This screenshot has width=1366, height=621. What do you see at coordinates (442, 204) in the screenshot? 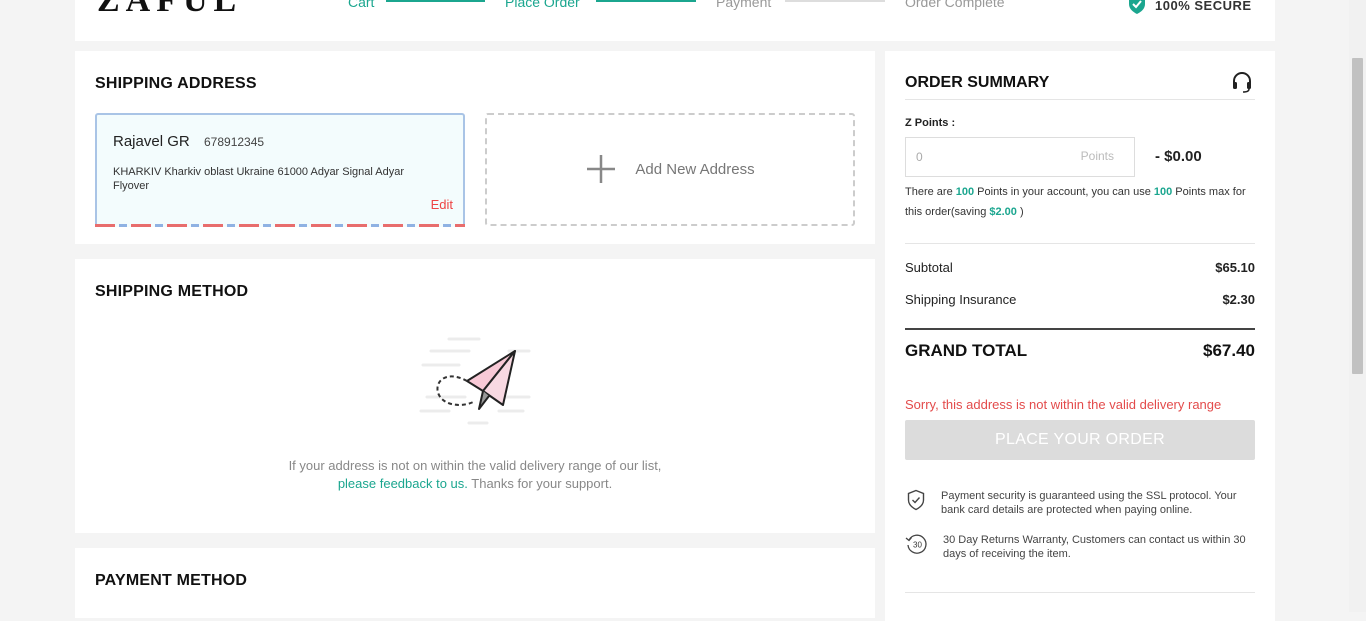
I see `edit-address-link: Edit` at bounding box center [442, 204].